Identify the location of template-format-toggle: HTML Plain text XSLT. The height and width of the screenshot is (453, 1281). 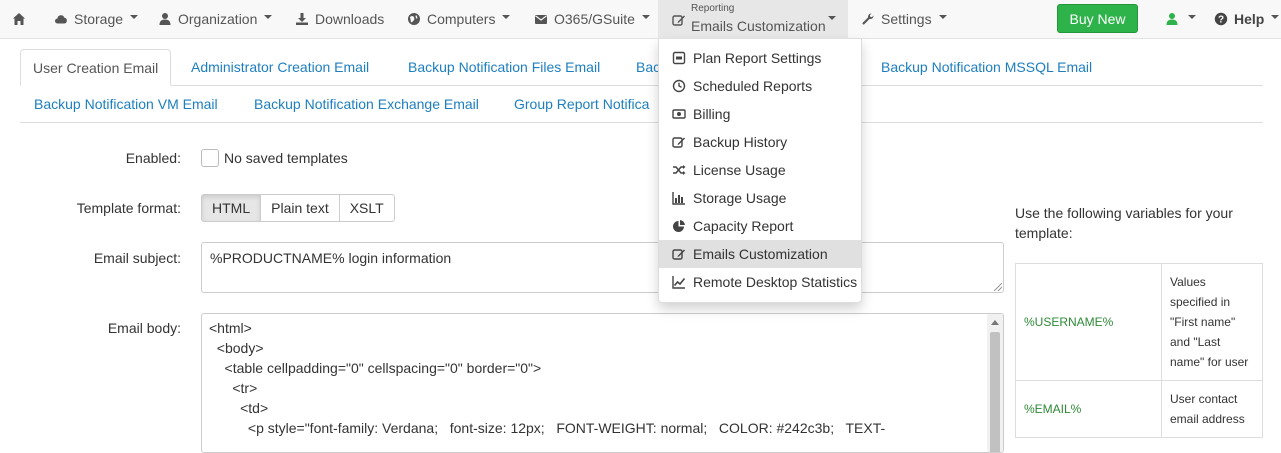
(298, 208).